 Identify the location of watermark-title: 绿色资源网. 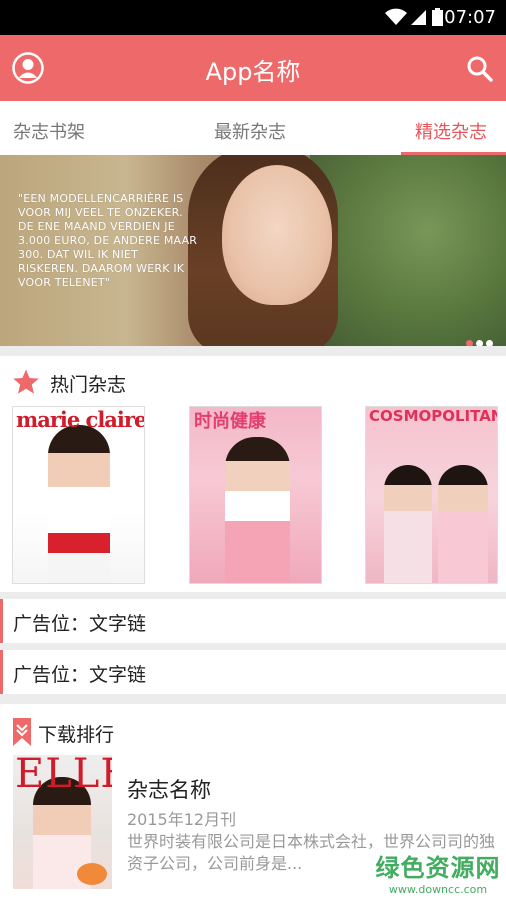
(438, 868).